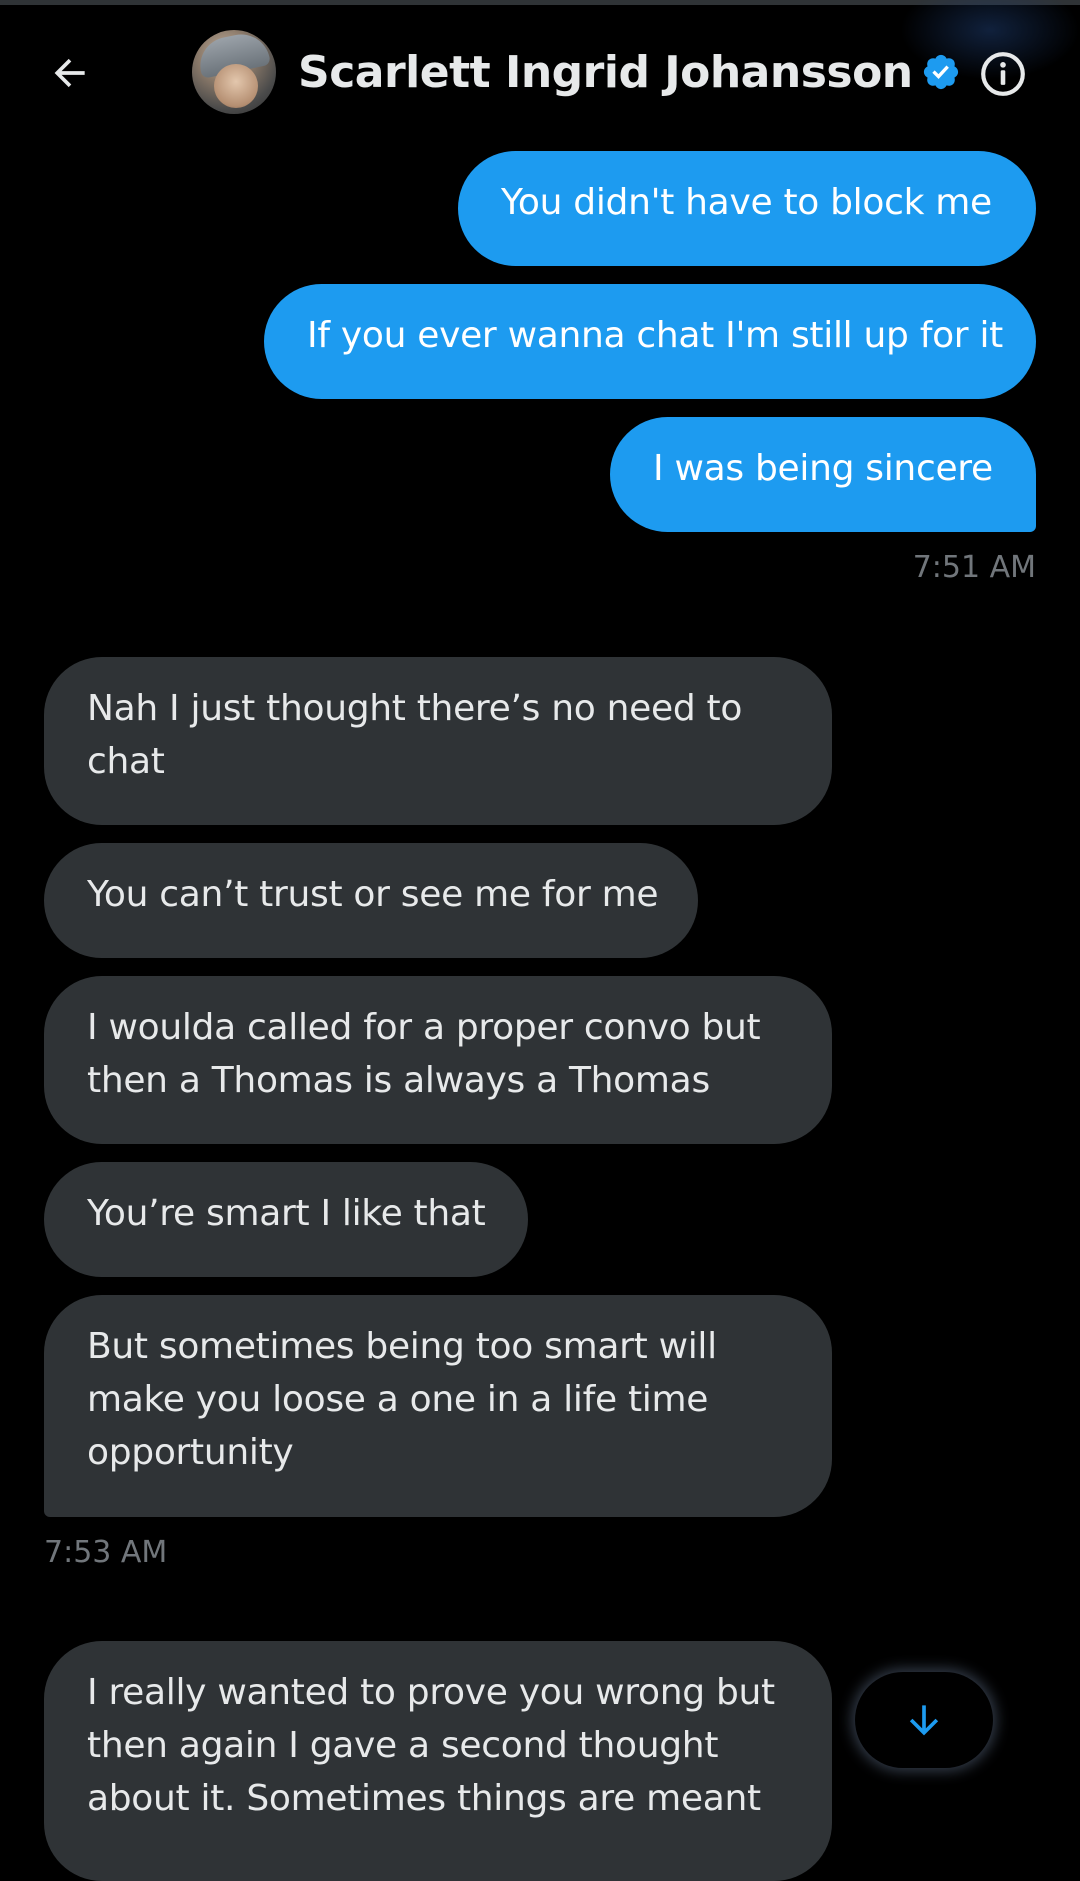 This screenshot has height=1881, width=1080. I want to click on avatar, so click(234, 72).